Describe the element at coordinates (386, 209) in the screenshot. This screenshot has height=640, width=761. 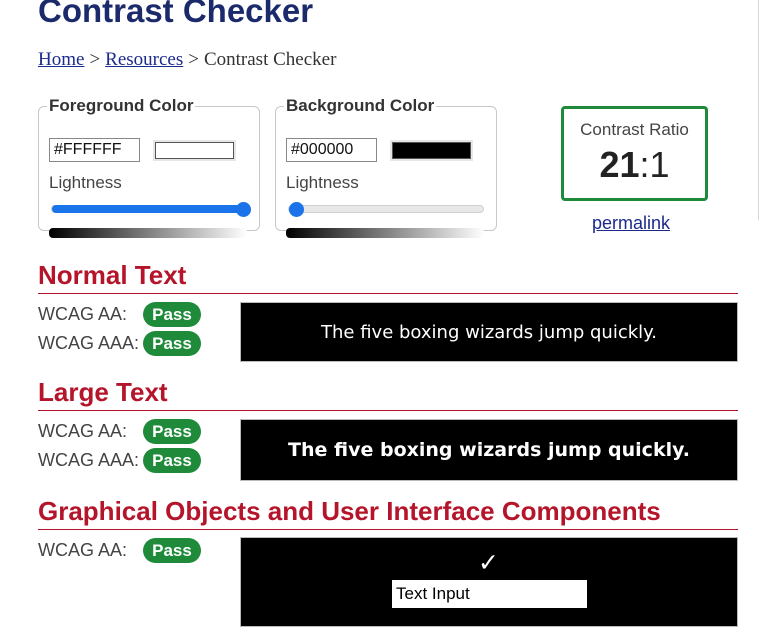
I see `background-lightness-slider` at that location.